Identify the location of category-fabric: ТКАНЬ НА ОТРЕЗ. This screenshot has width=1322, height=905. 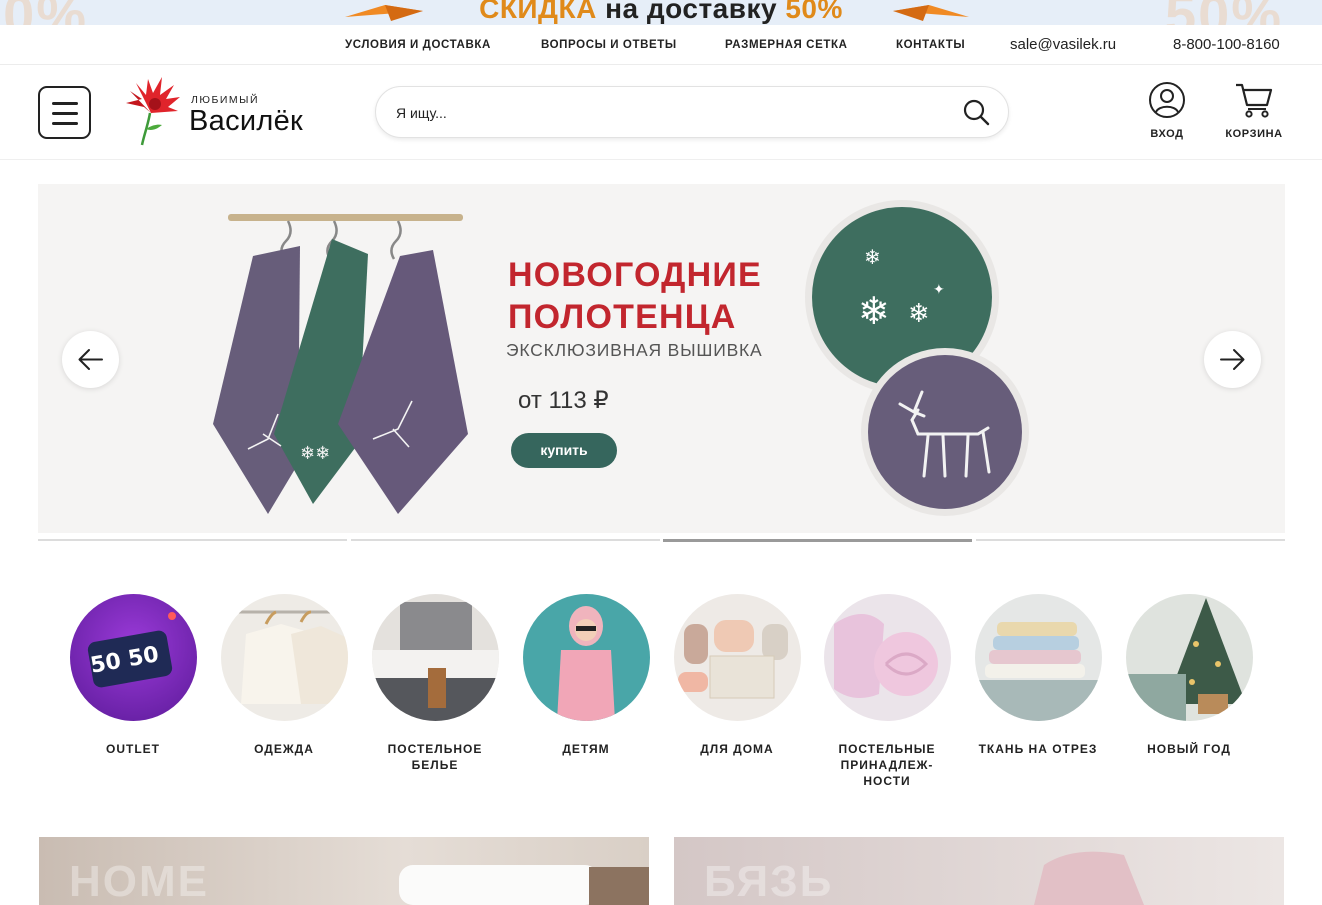
(1038, 675).